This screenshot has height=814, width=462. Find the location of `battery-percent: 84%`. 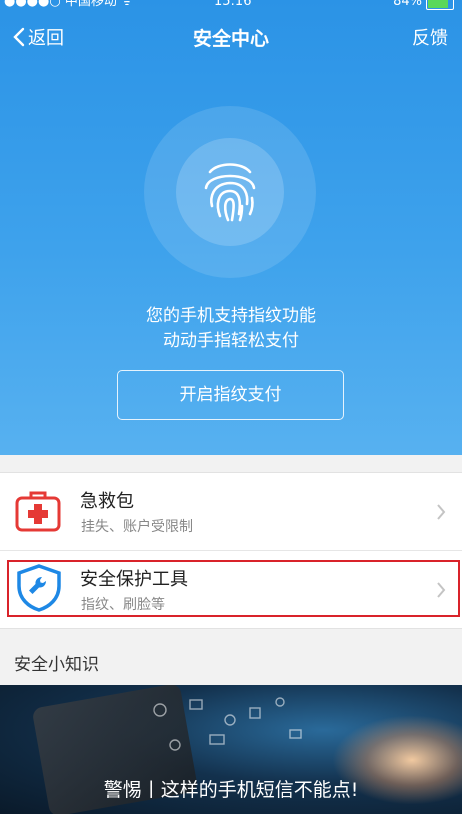

battery-percent: 84% is located at coordinates (407, 4).